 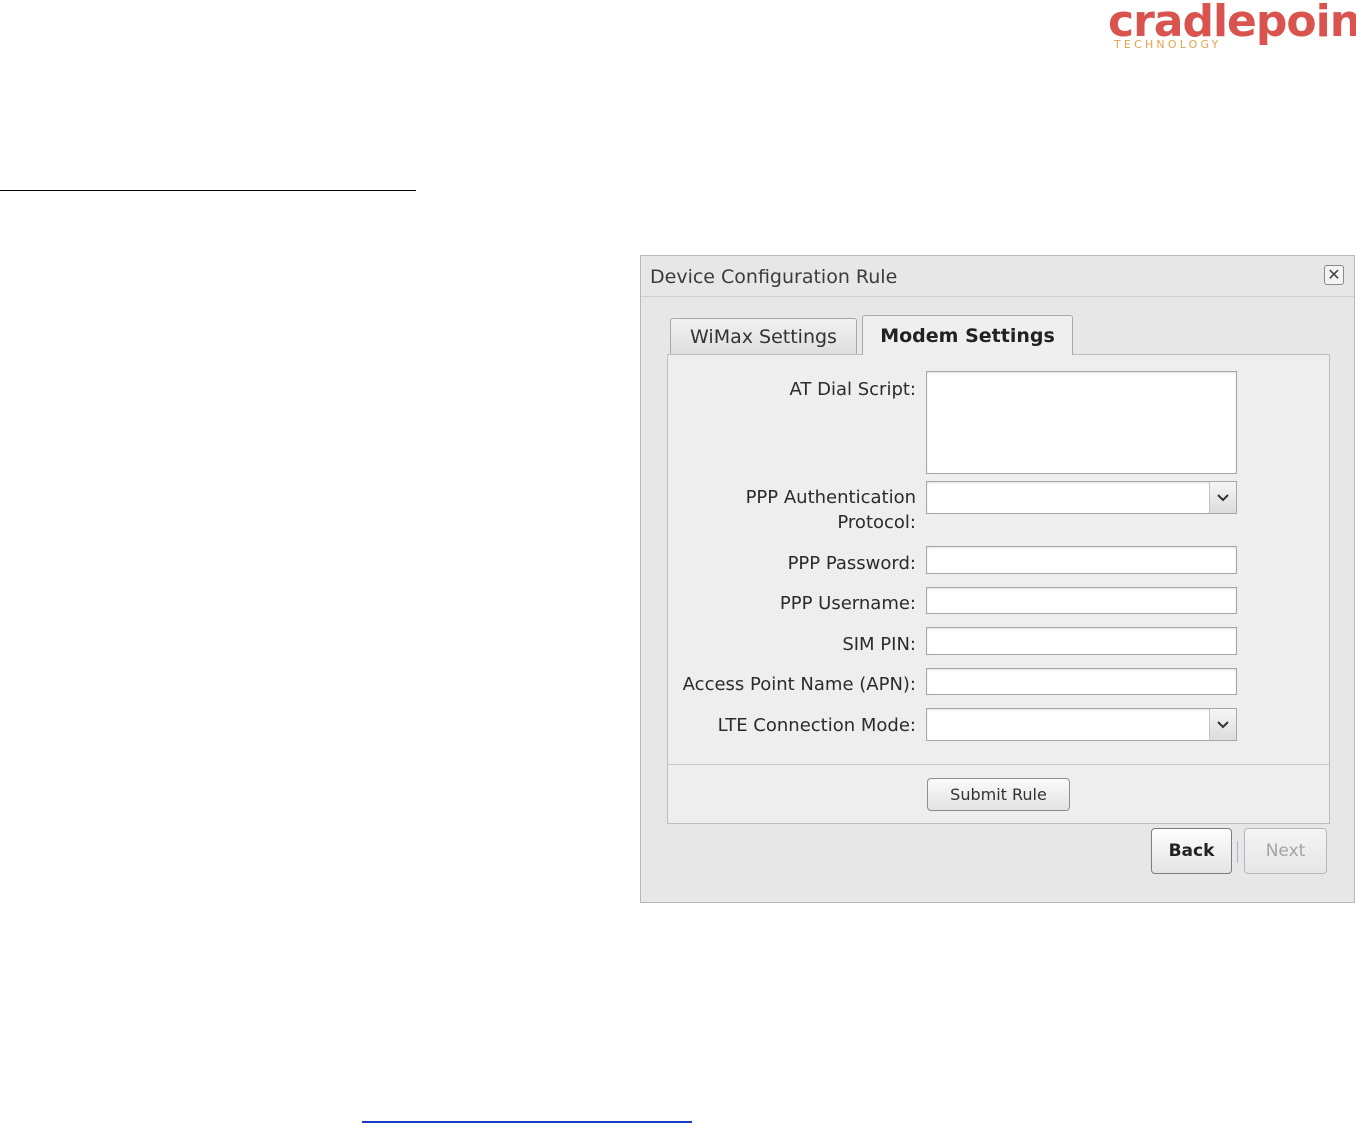 I want to click on ppp-auth-protocol-label-line1: PPP Authentication, so click(x=830, y=497).